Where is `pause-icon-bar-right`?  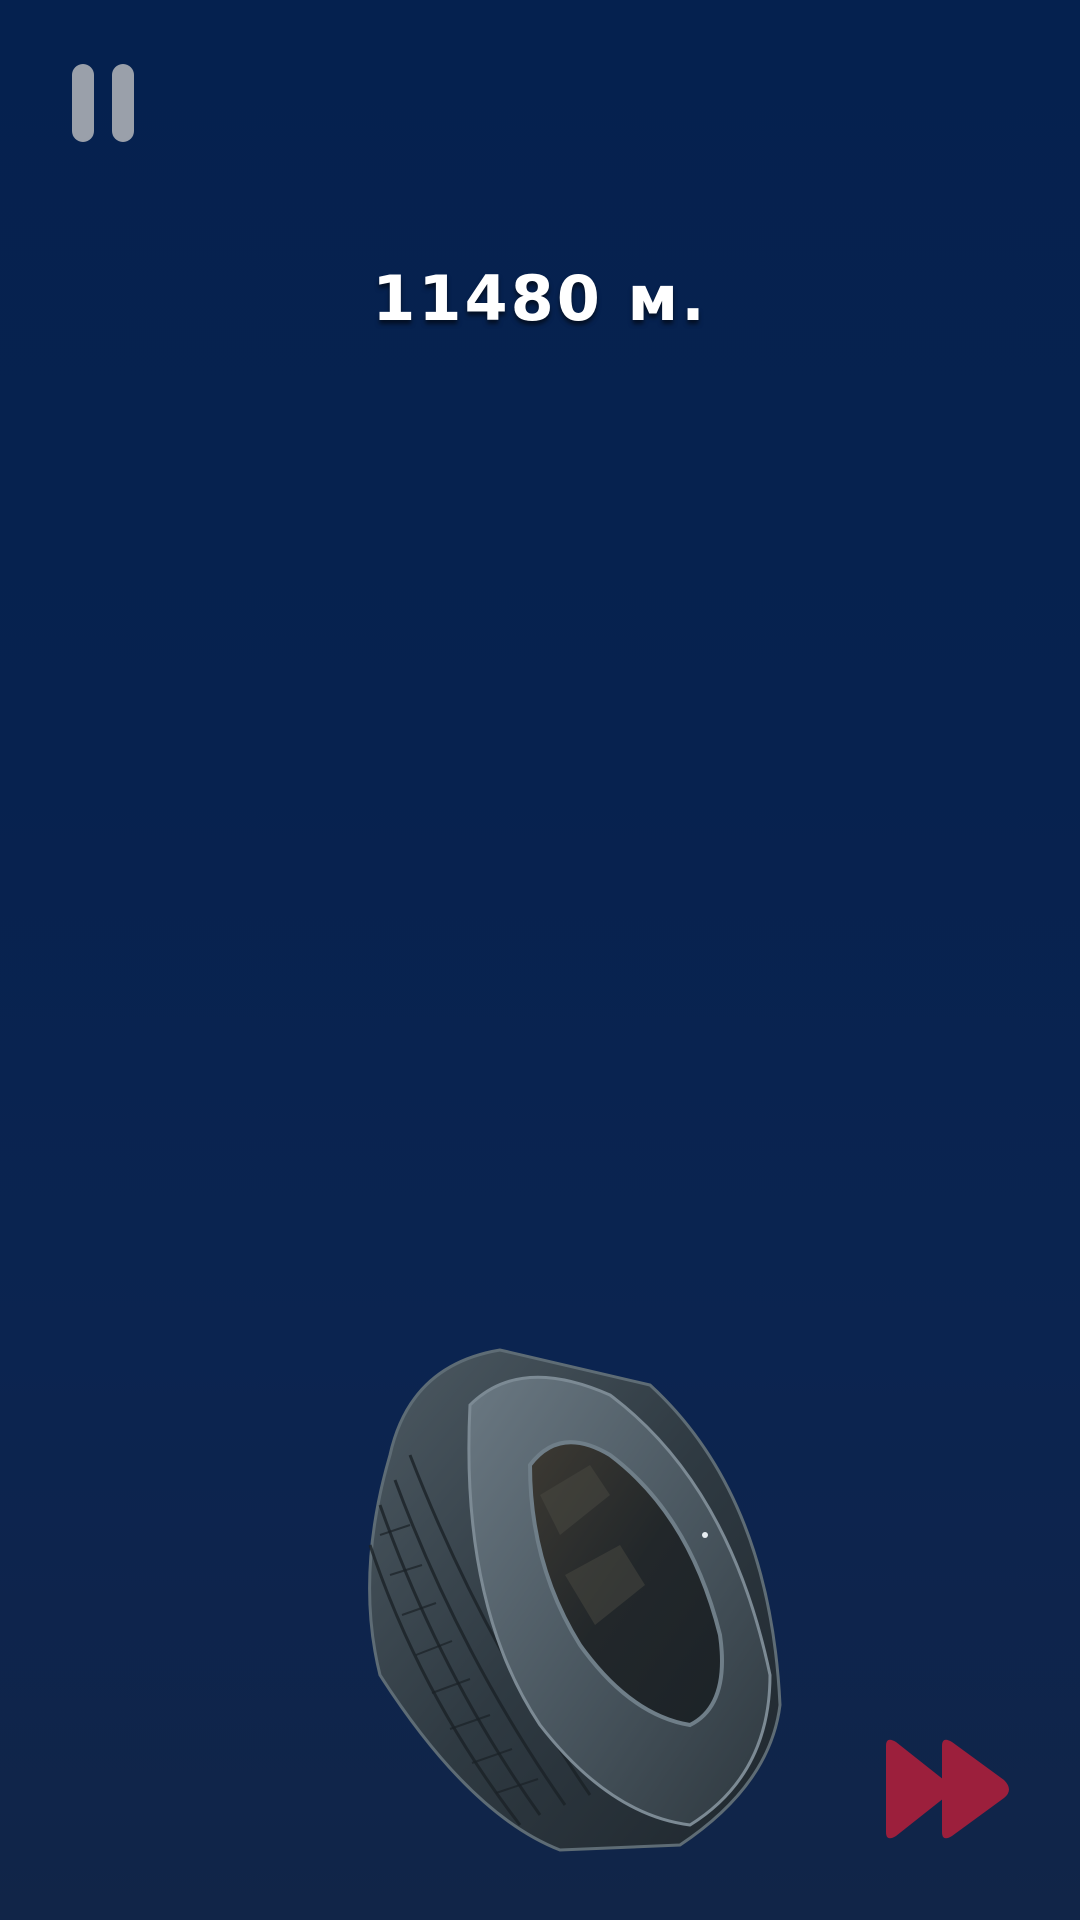 pause-icon-bar-right is located at coordinates (123, 103).